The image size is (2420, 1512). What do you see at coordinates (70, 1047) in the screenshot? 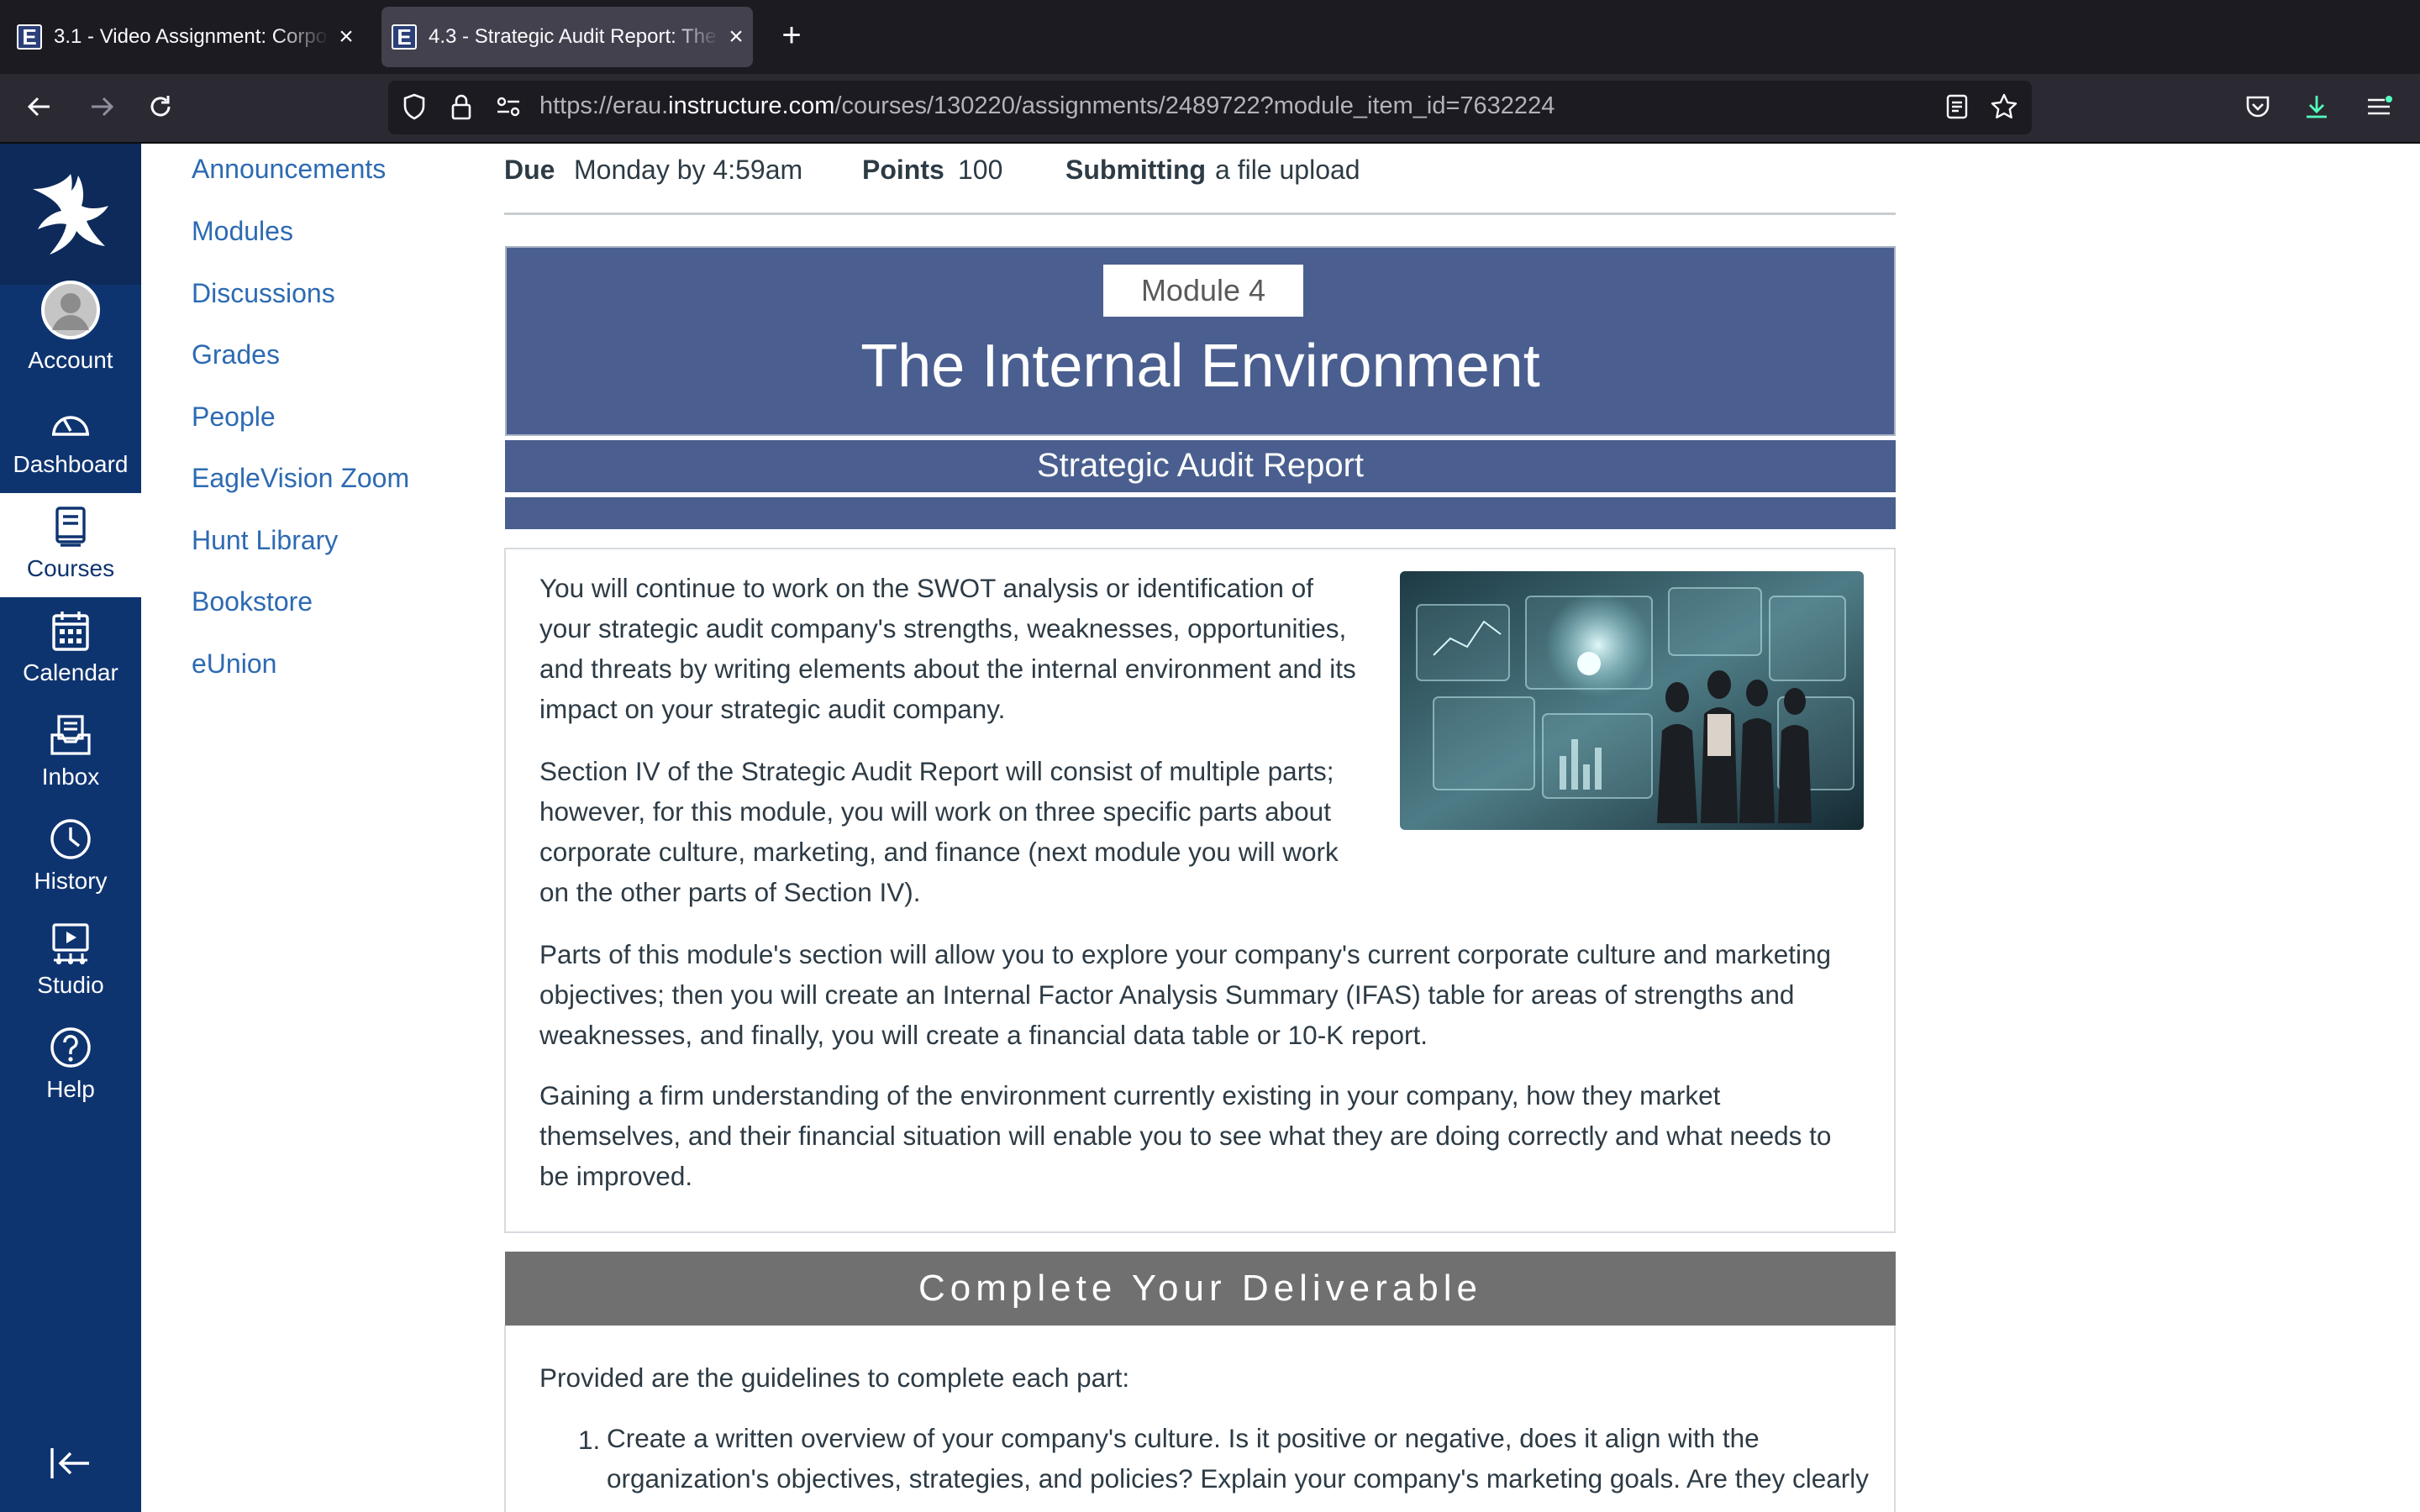
I see `help-icon` at bounding box center [70, 1047].